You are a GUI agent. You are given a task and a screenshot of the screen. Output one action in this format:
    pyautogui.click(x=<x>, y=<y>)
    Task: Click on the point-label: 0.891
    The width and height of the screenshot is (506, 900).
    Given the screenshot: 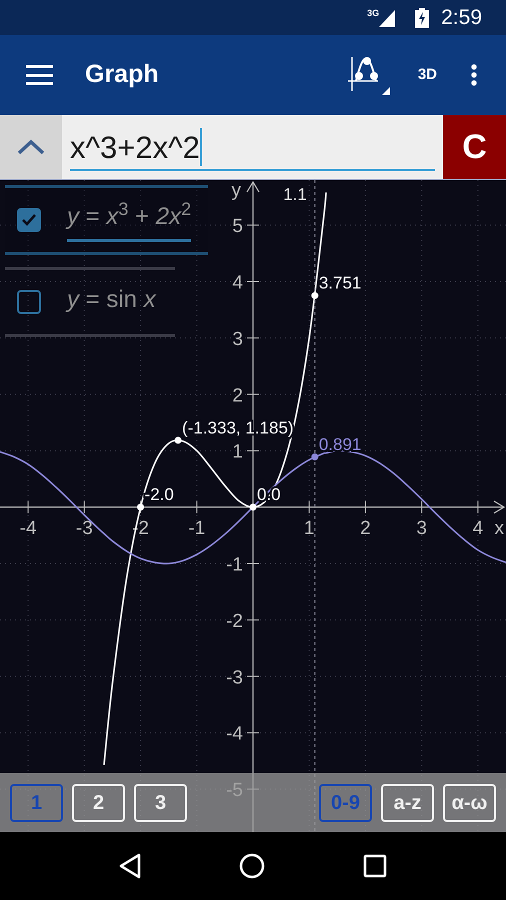 What is the action you would take?
    pyautogui.click(x=340, y=444)
    